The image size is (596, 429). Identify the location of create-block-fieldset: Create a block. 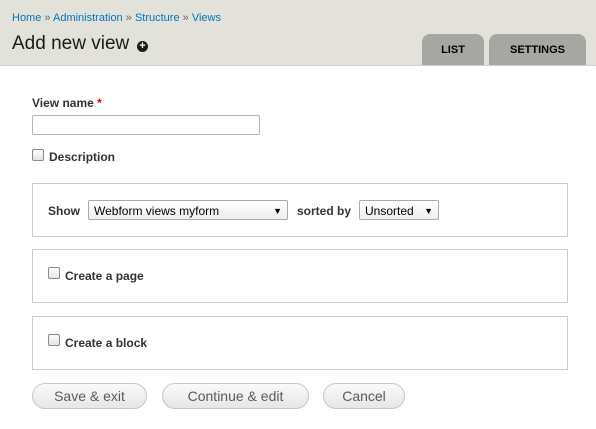
(300, 343).